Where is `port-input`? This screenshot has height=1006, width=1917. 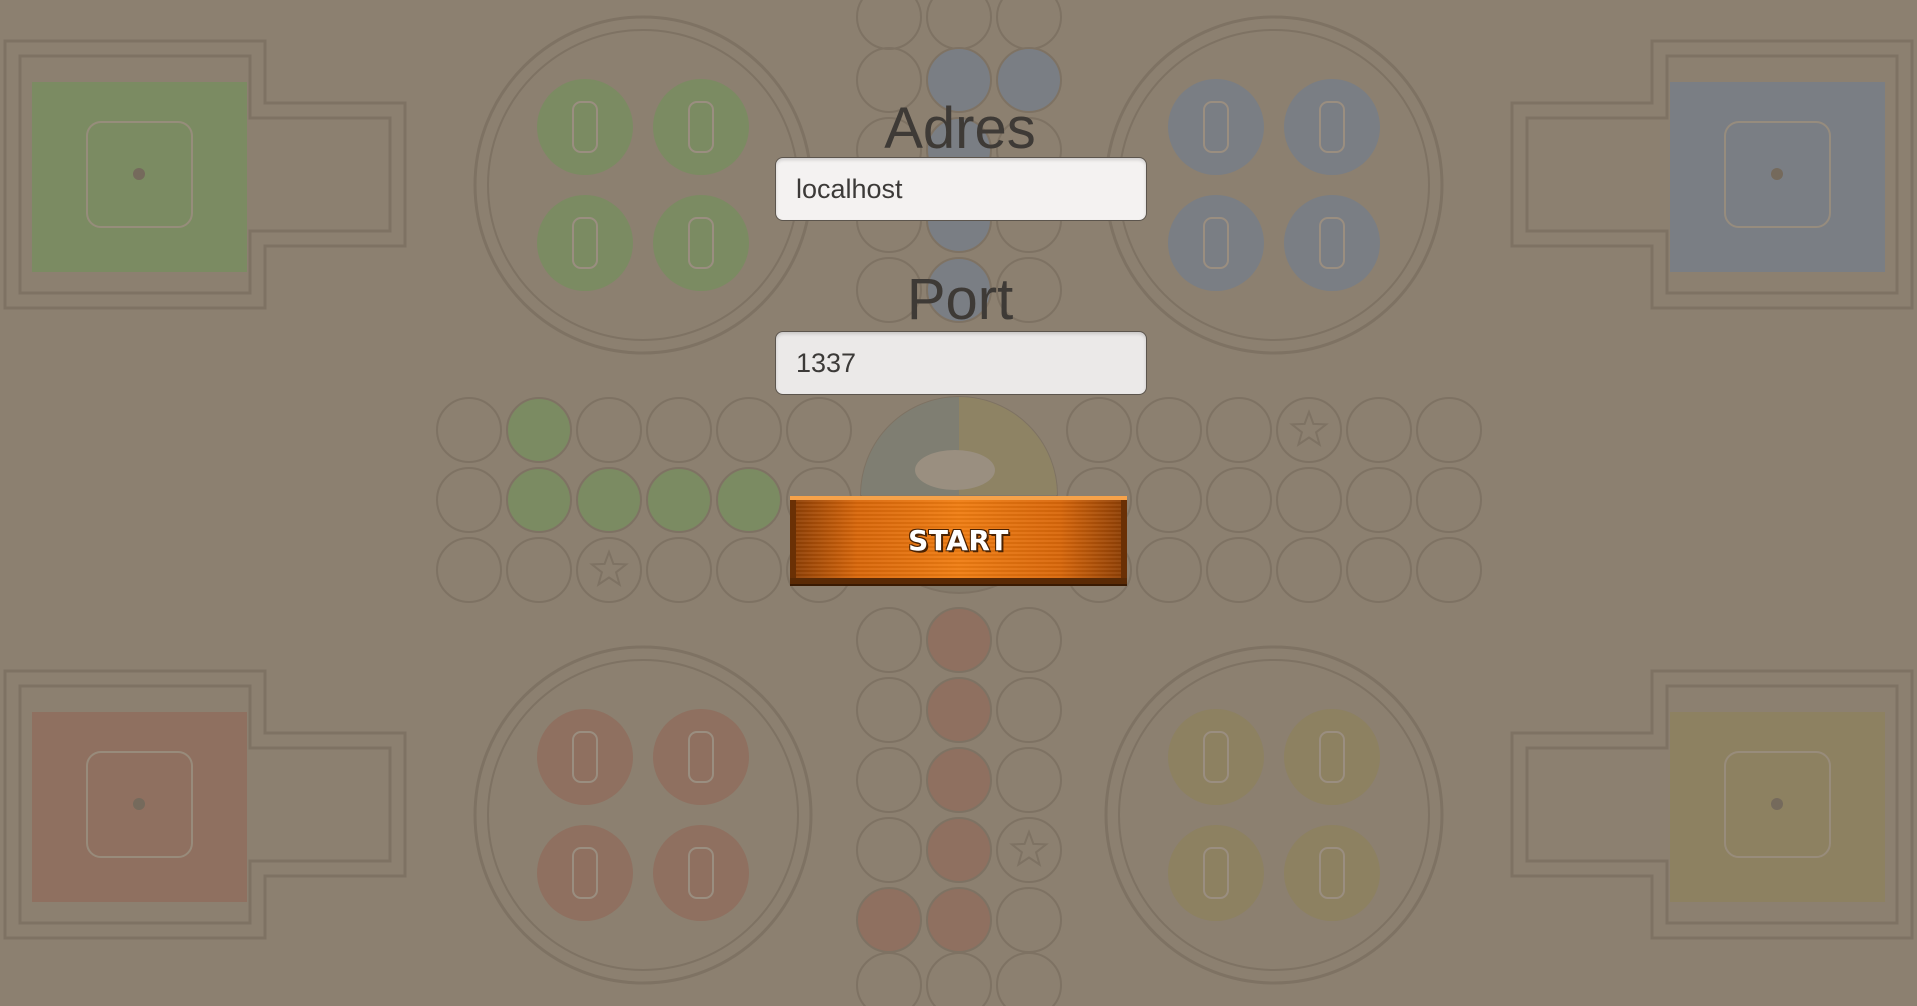 port-input is located at coordinates (961, 363).